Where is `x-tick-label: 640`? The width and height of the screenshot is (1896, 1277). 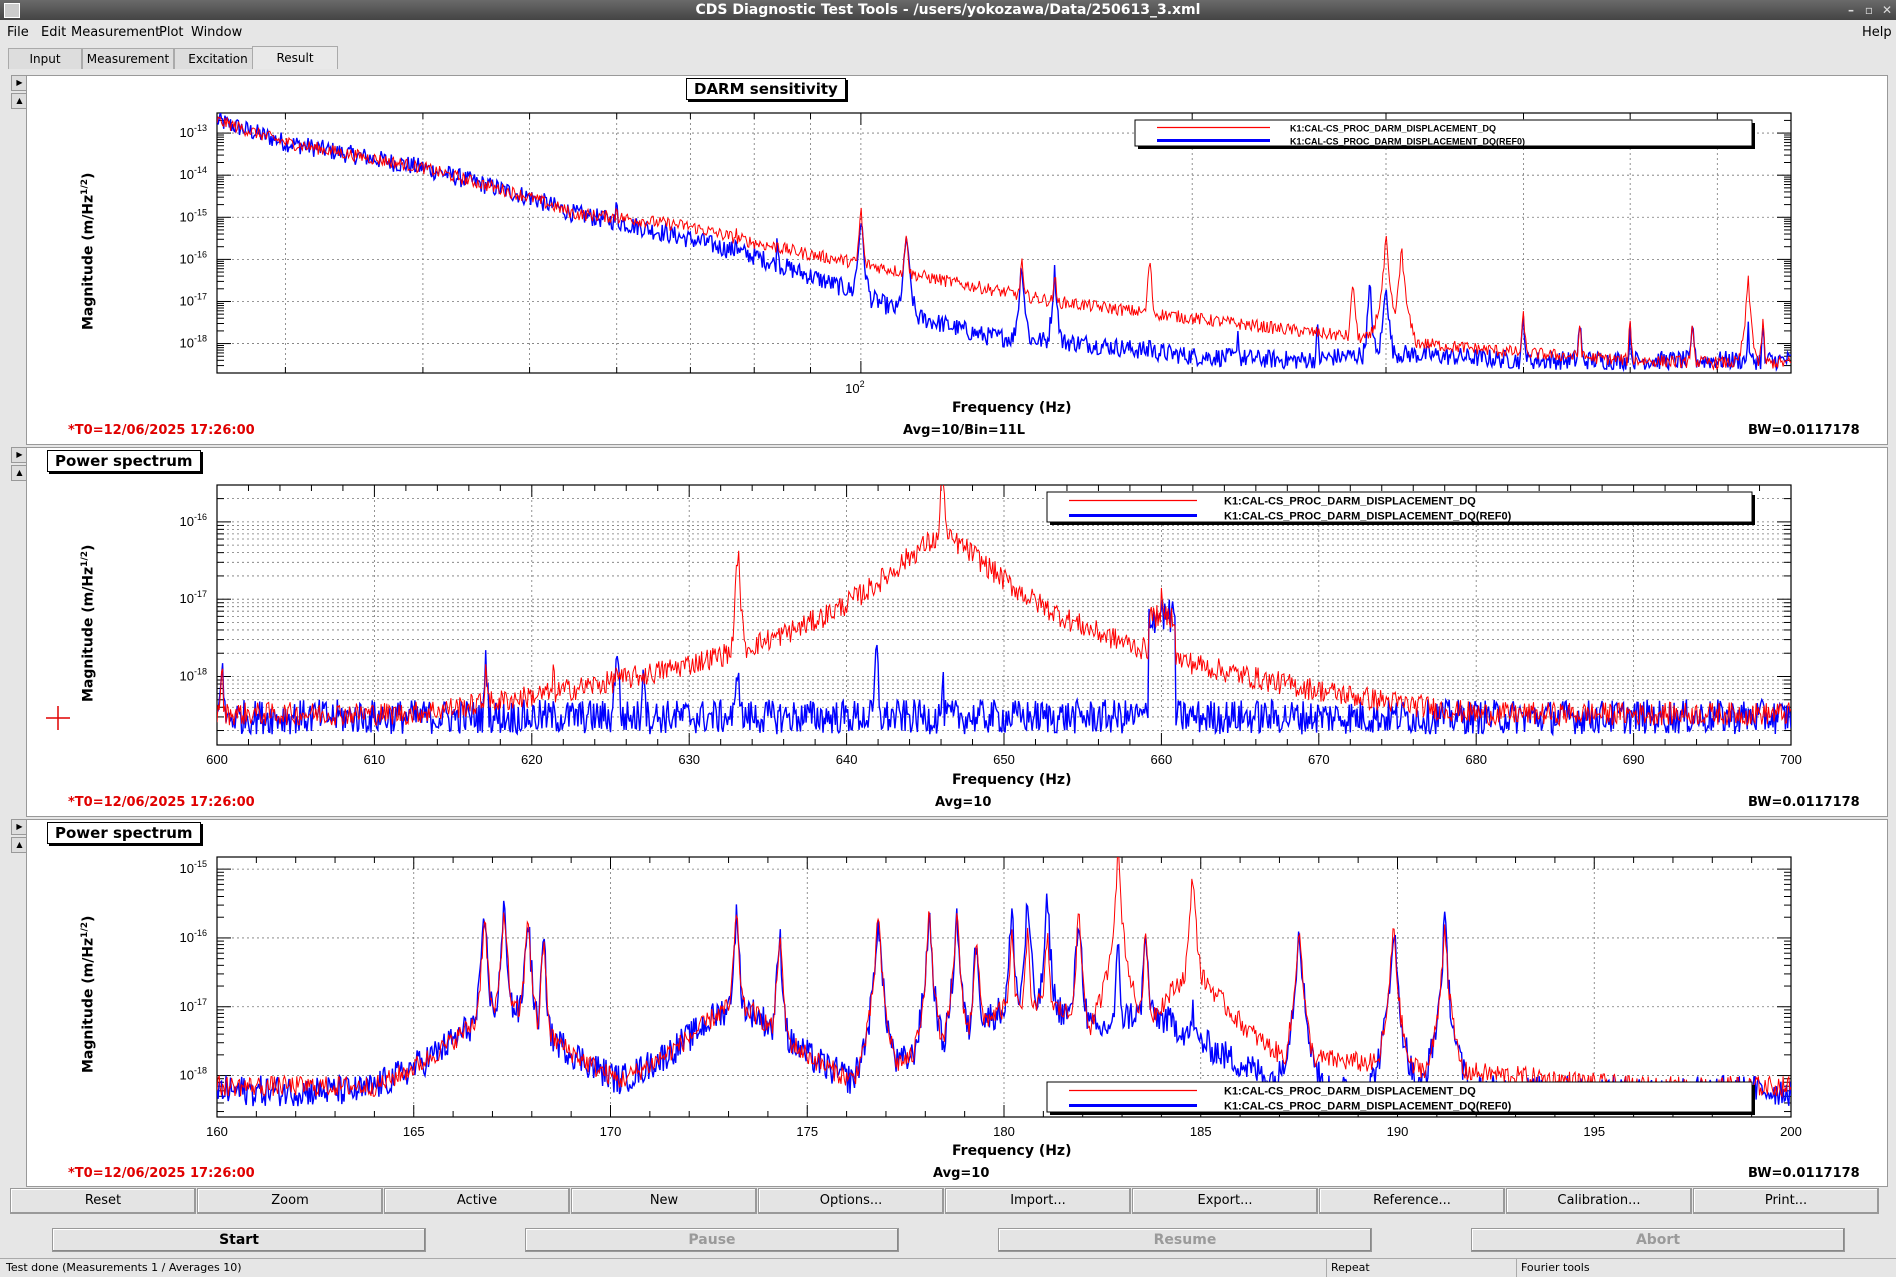
x-tick-label: 640 is located at coordinates (847, 759).